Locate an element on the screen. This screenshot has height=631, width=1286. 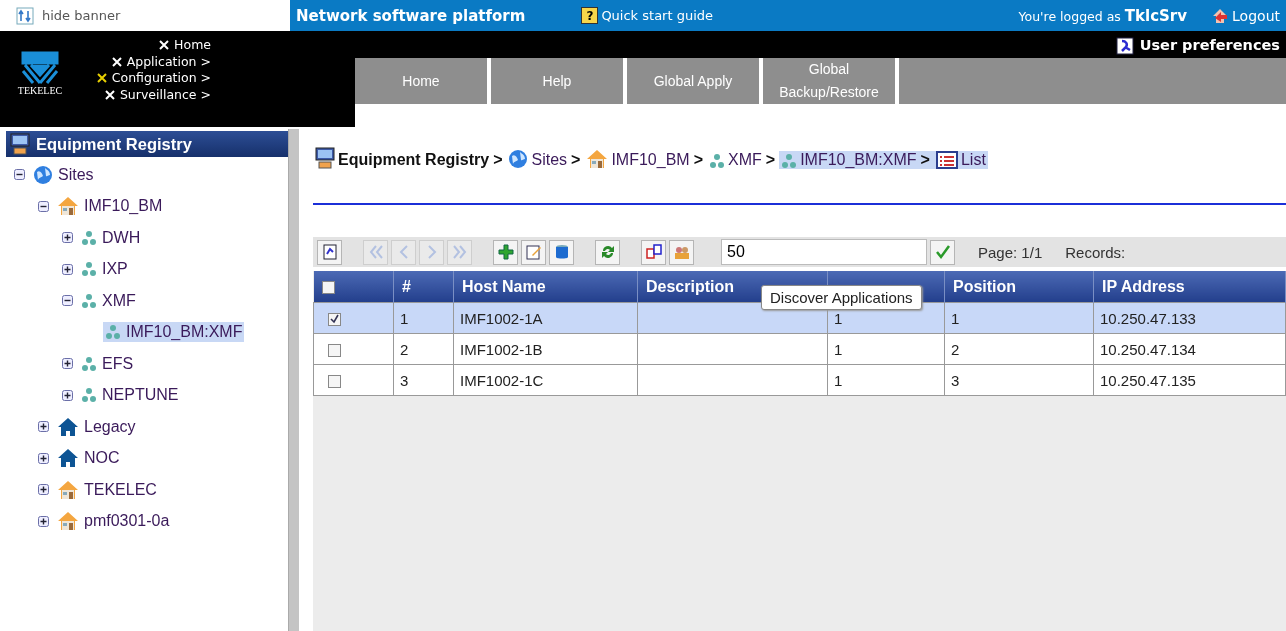
page-indicator: Page: 1/1 is located at coordinates (1010, 252).